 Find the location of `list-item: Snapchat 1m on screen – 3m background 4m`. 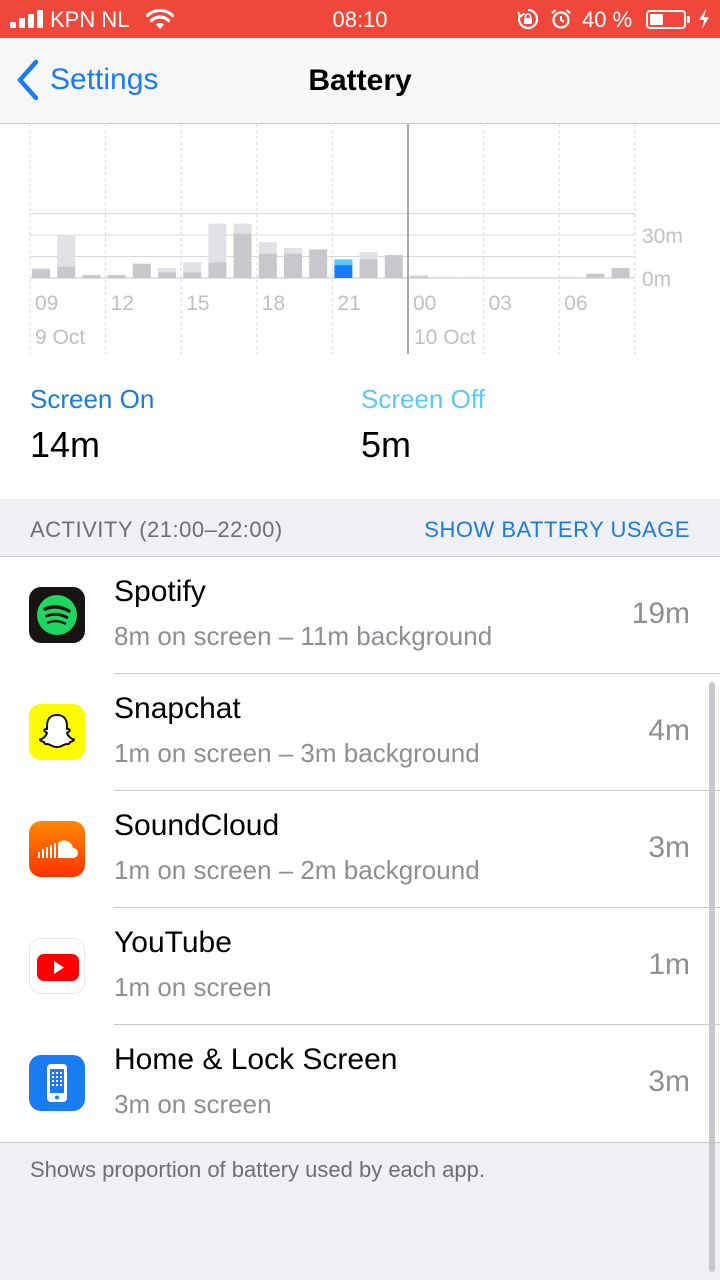

list-item: Snapchat 1m on screen – 3m background 4m is located at coordinates (360, 732).